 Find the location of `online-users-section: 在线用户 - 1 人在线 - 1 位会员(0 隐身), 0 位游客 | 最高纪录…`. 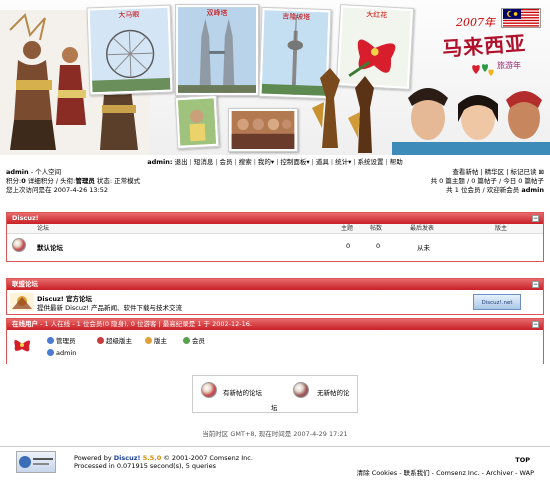

online-users-section: 在线用户 - 1 人在线 - 1 位会员(0 隐身), 0 位游客 | 最高纪录… is located at coordinates (275, 341).